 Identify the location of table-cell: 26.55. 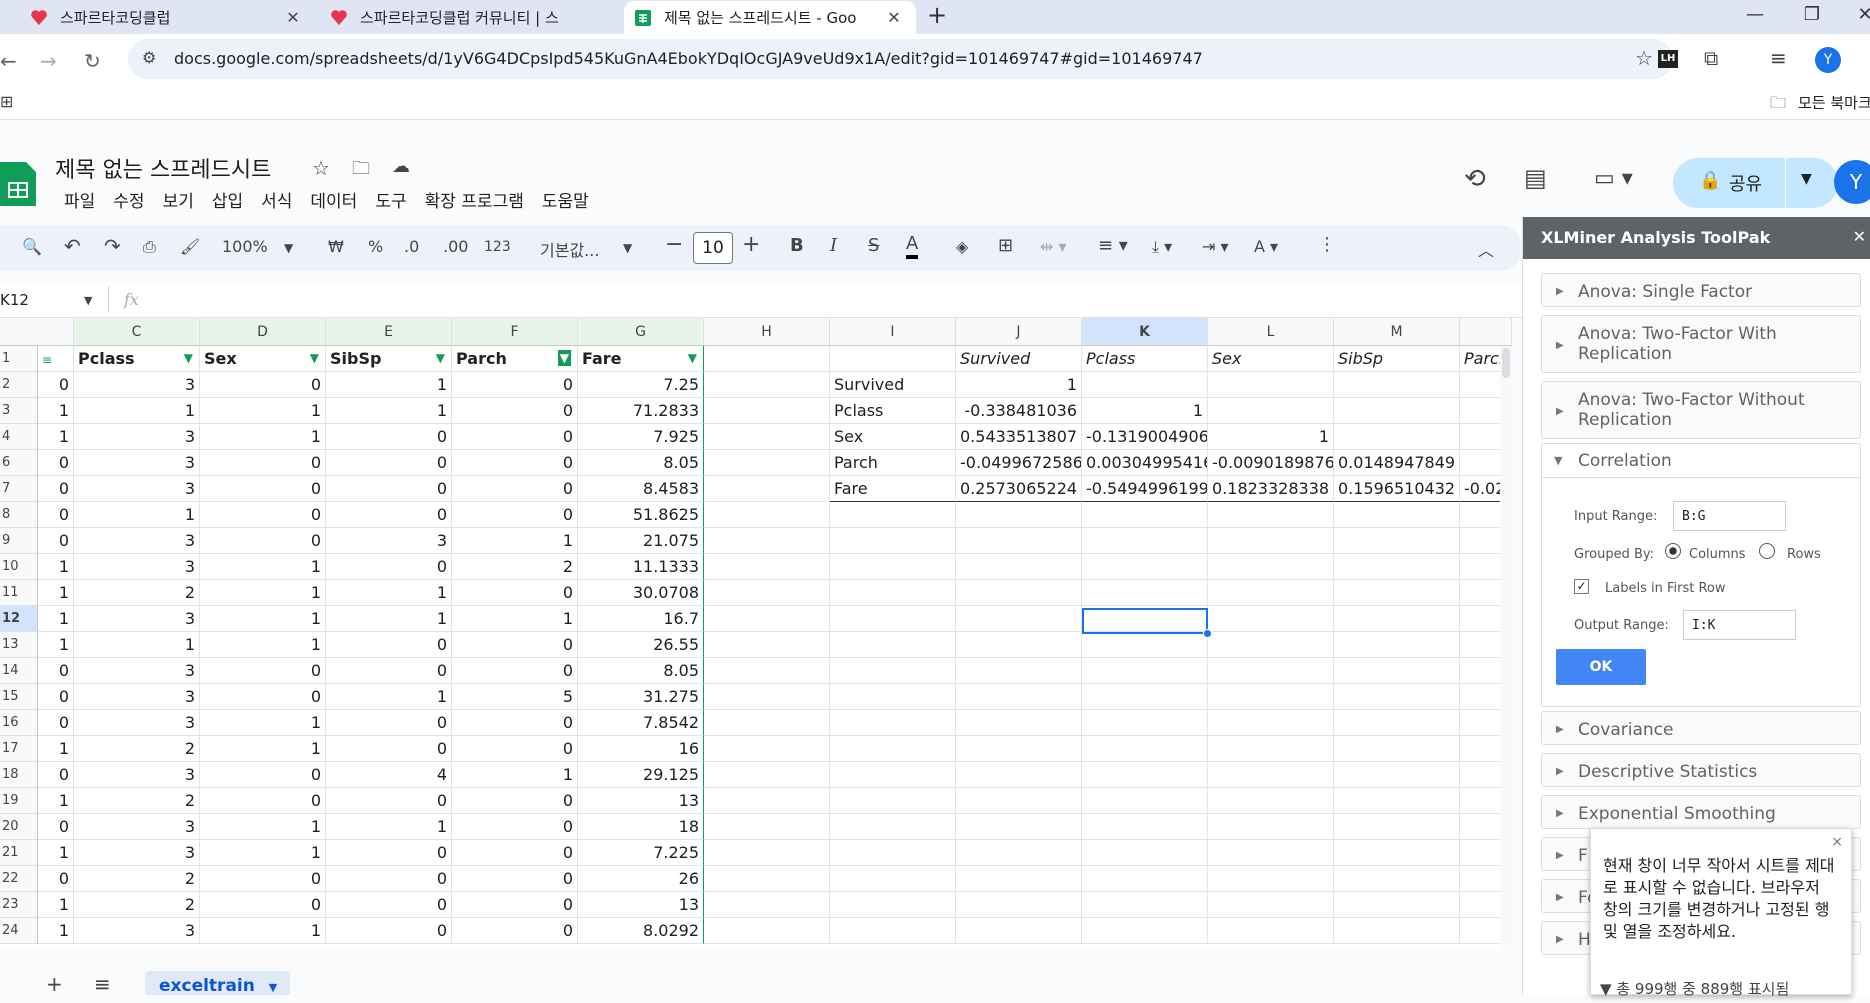
(641, 645).